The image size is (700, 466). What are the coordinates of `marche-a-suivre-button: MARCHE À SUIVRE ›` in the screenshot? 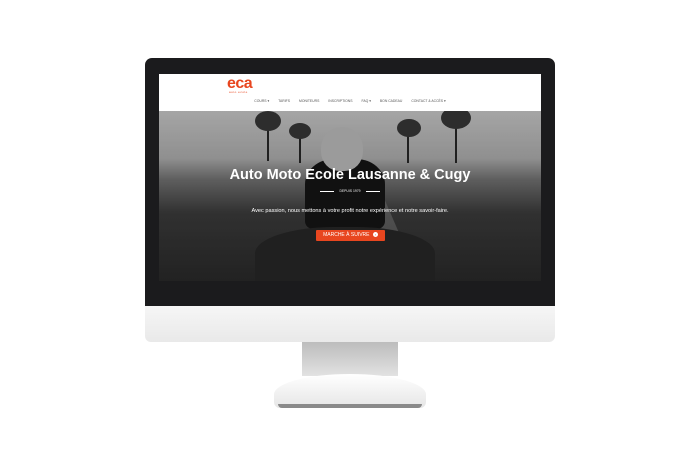 It's located at (350, 235).